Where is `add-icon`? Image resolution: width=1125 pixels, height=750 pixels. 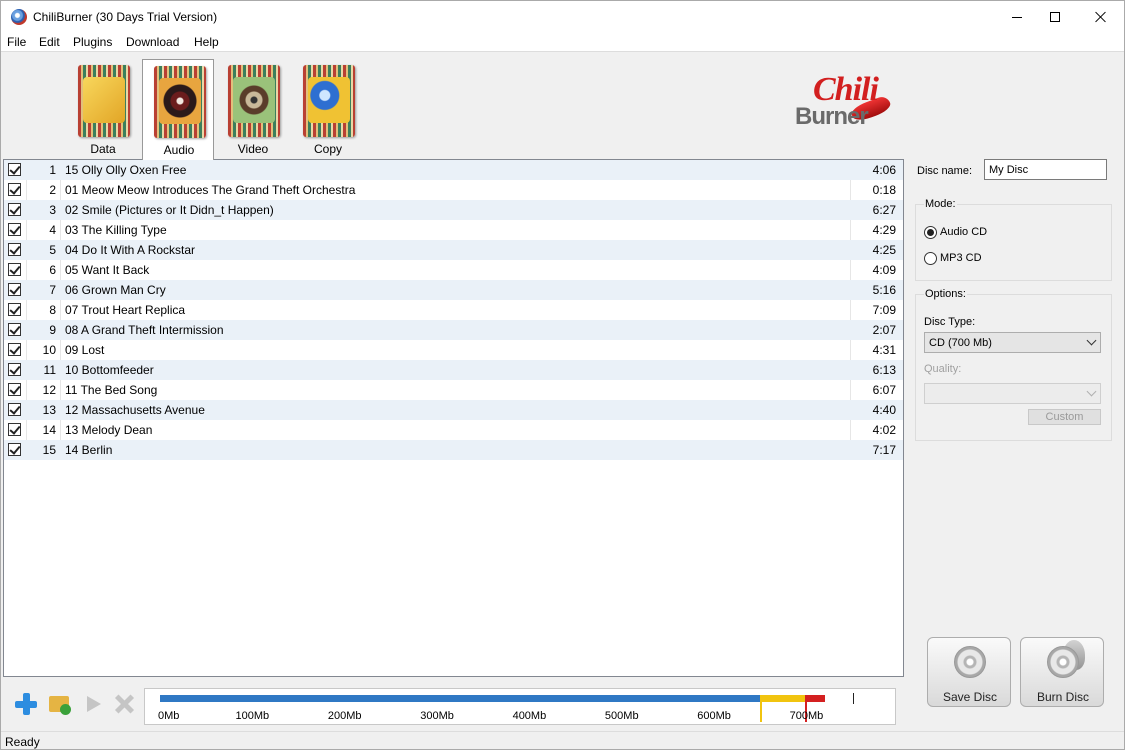
add-icon is located at coordinates (26, 704).